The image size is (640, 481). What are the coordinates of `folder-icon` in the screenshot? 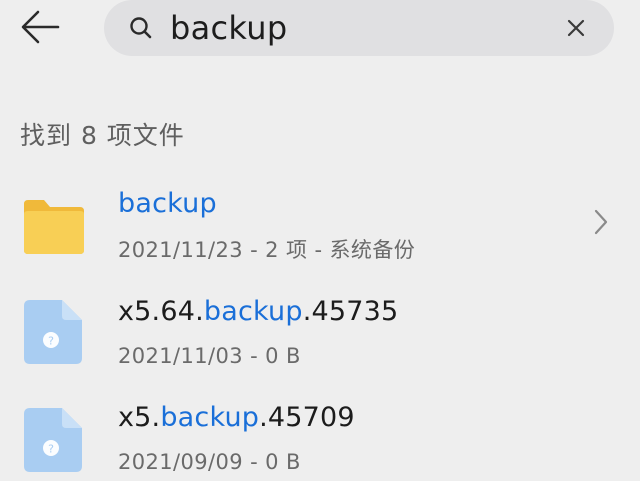 It's located at (54, 227).